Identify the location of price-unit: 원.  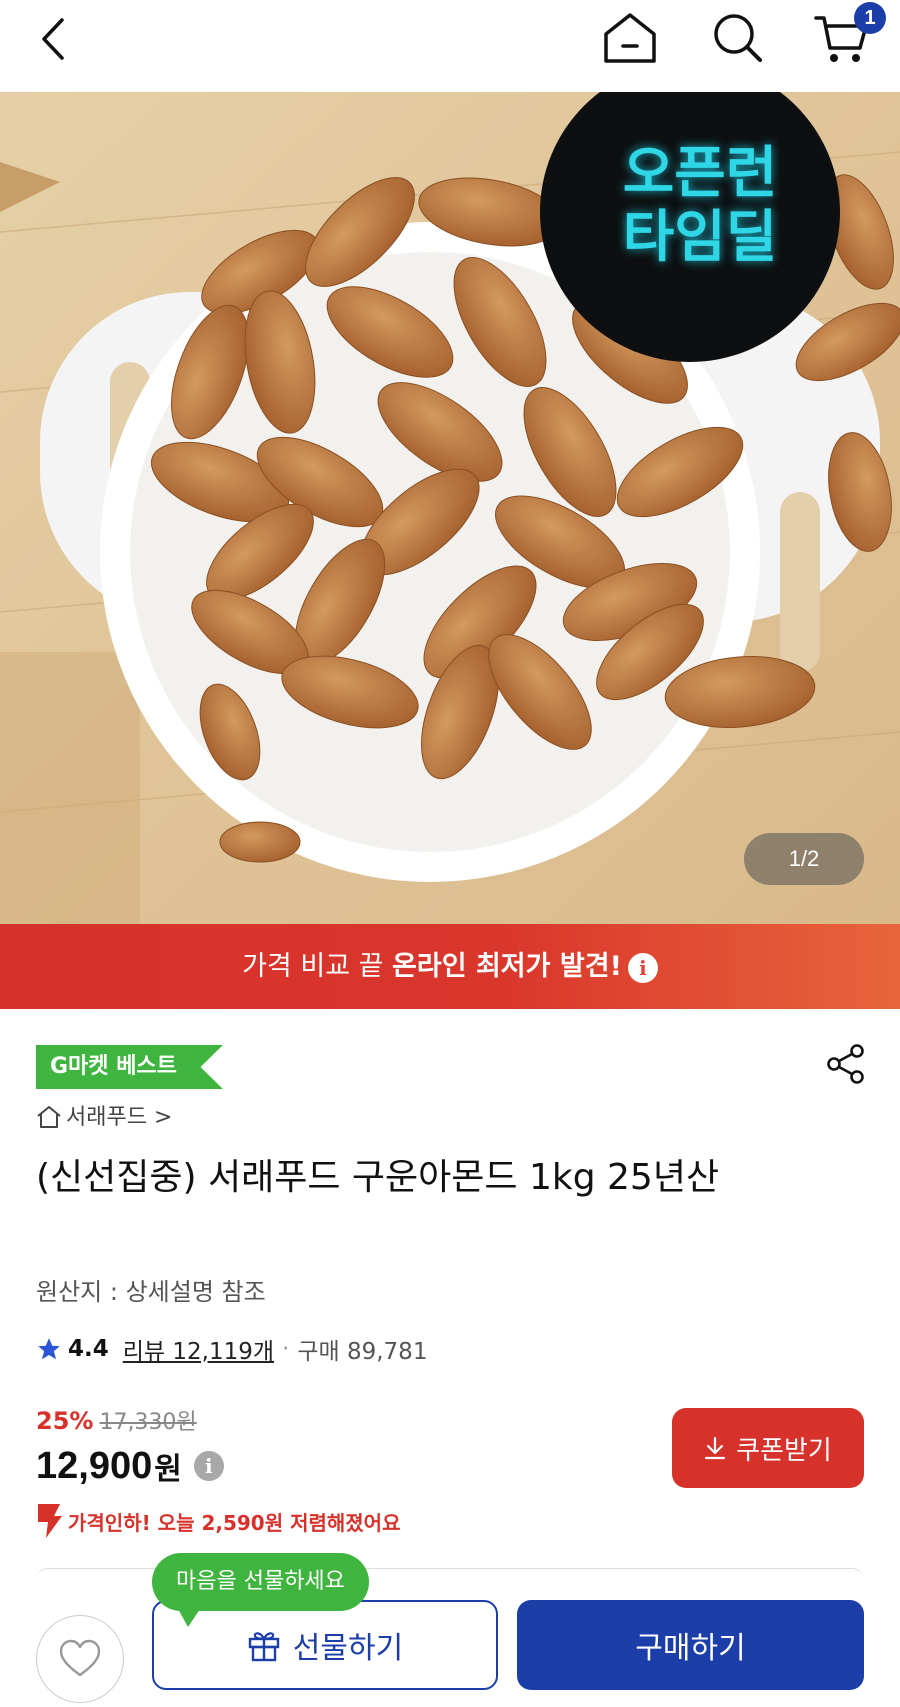
(168, 1469).